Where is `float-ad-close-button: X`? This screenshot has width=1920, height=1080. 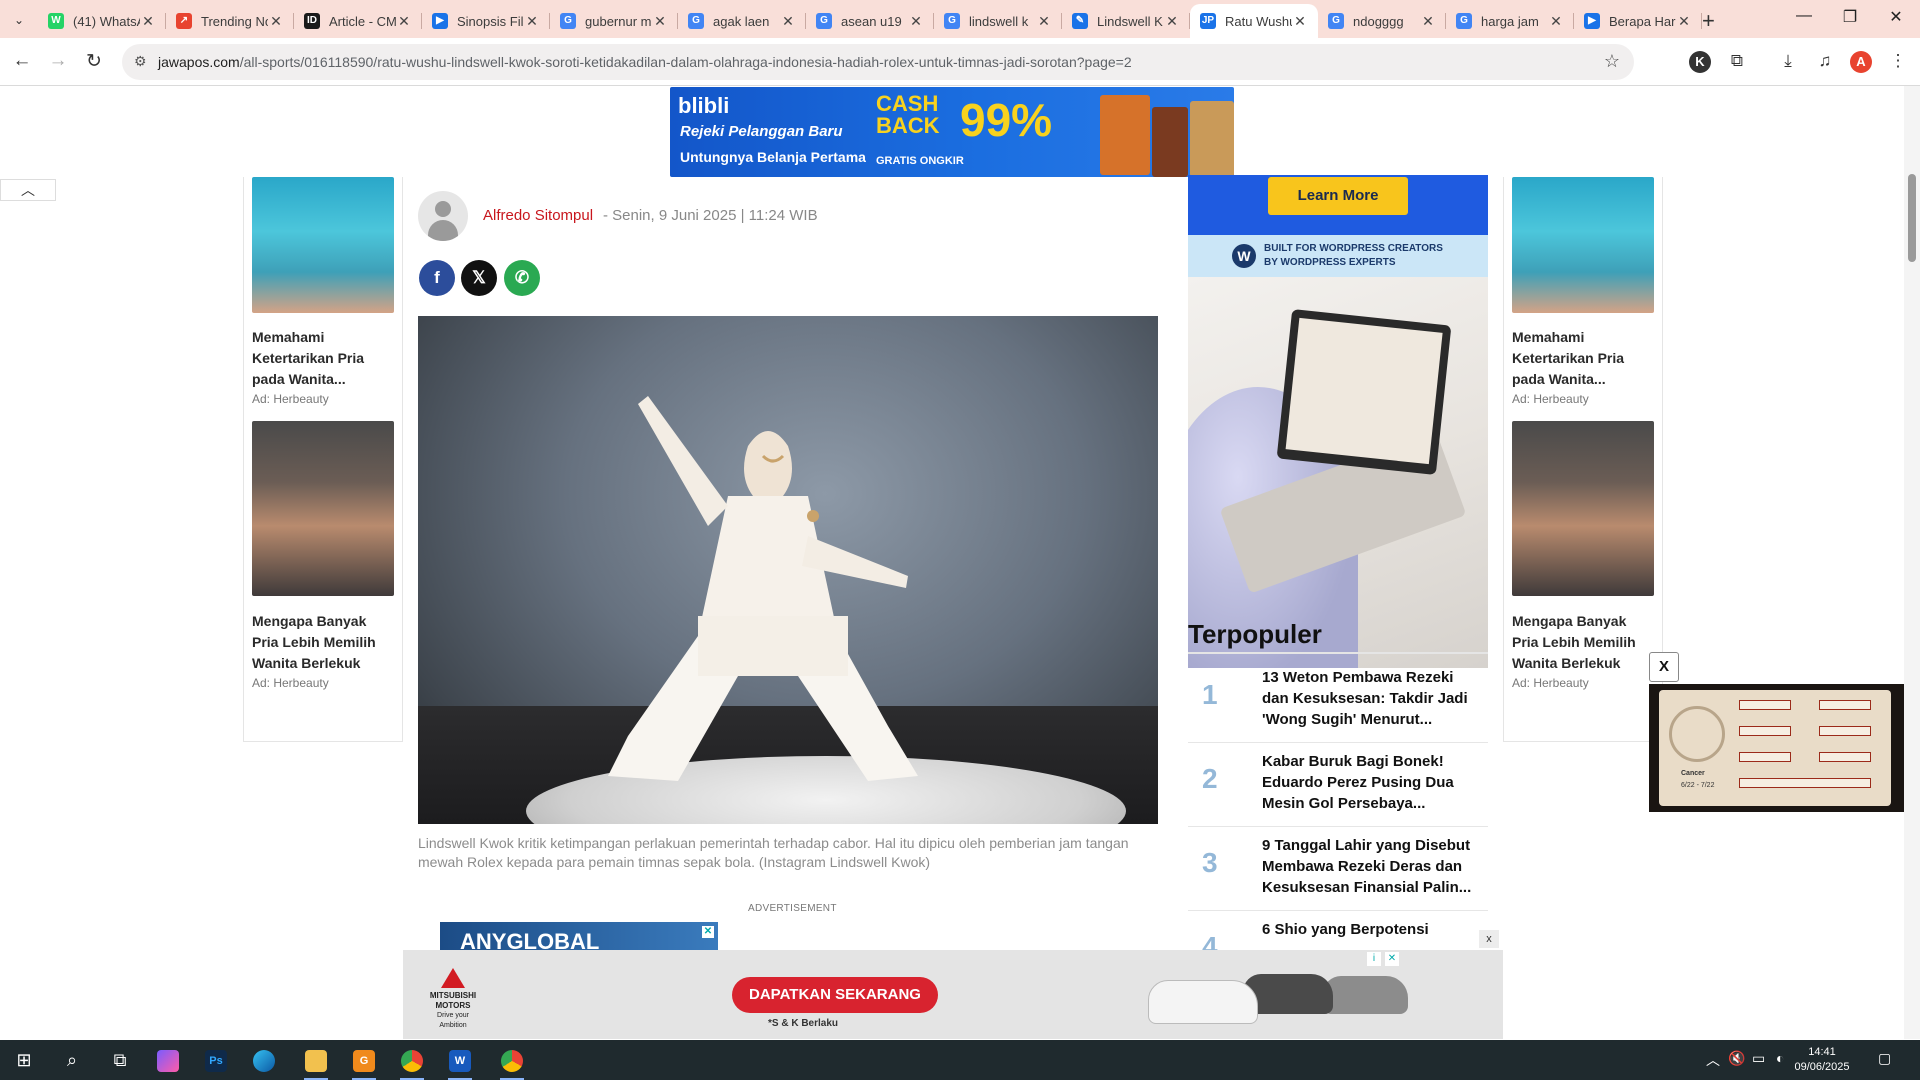
float-ad-close-button: X is located at coordinates (1664, 667).